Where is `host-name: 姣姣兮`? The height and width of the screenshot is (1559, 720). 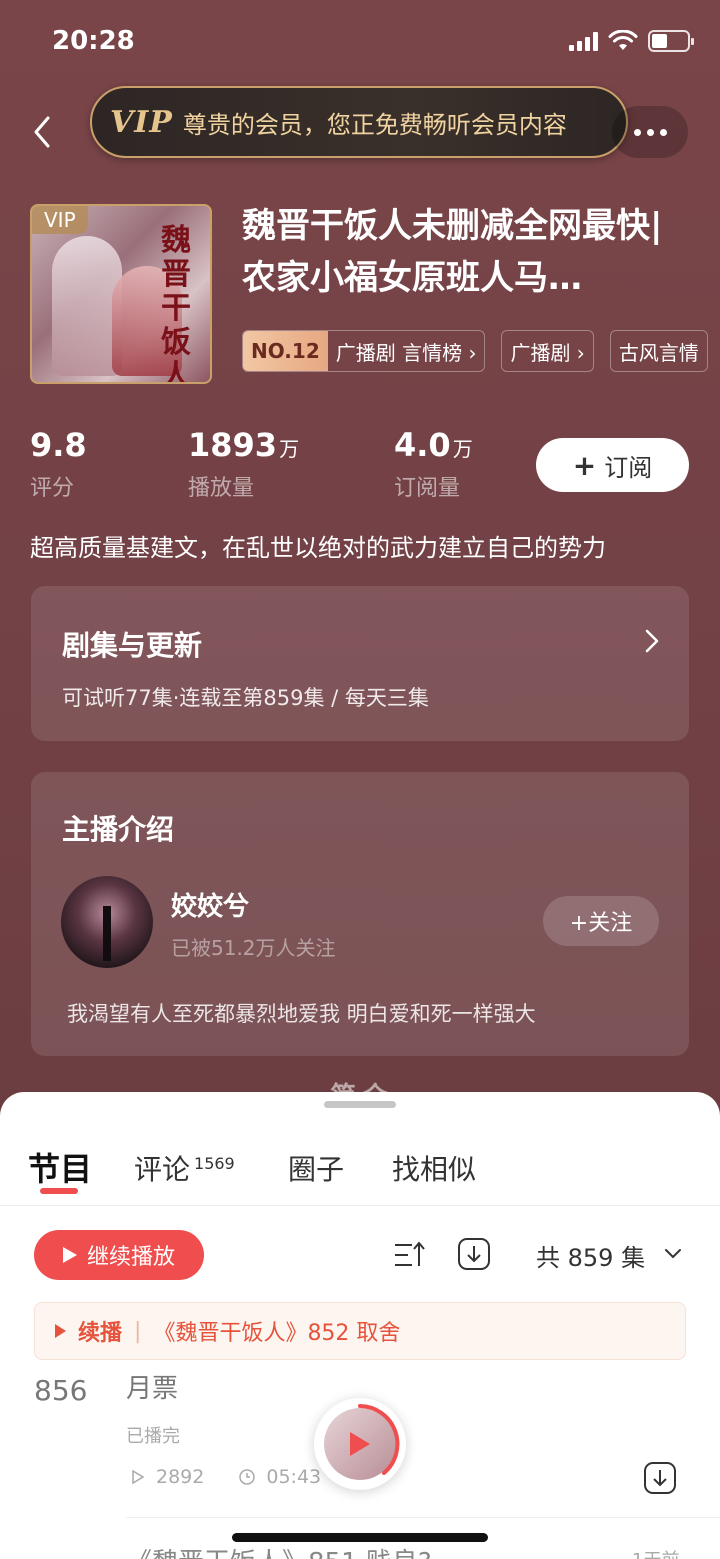
host-name: 姣姣兮 is located at coordinates (210, 904).